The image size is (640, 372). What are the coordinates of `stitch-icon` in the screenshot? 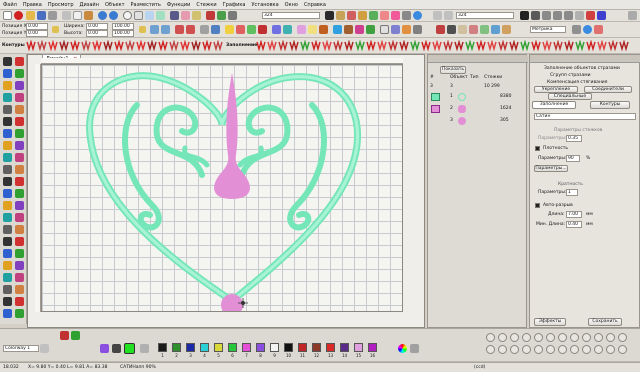 It's located at (440, 29).